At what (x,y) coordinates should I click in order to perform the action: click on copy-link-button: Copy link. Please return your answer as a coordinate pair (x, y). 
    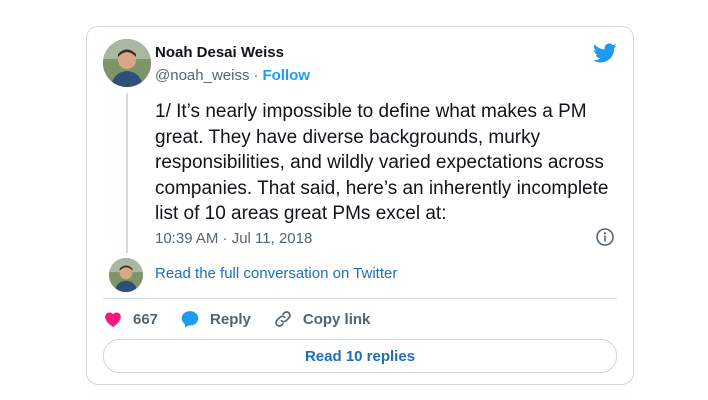
    Looking at the image, I should click on (322, 319).